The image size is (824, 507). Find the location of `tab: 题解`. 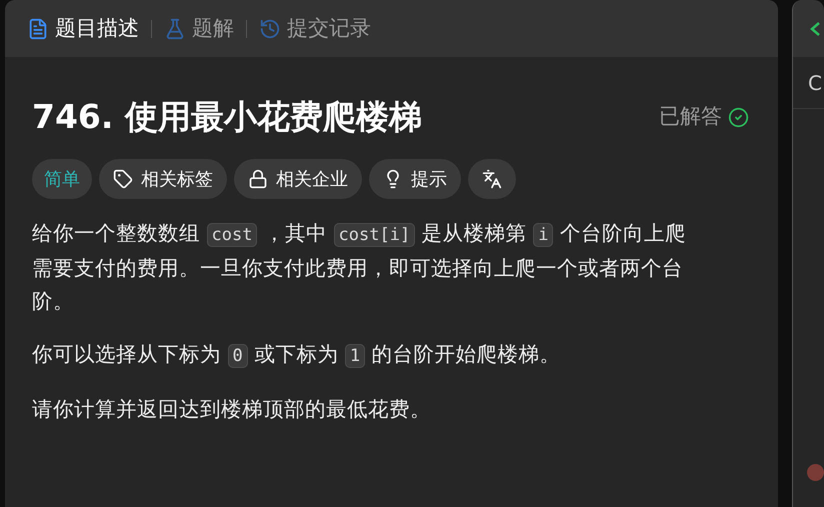

tab: 题解 is located at coordinates (199, 28).